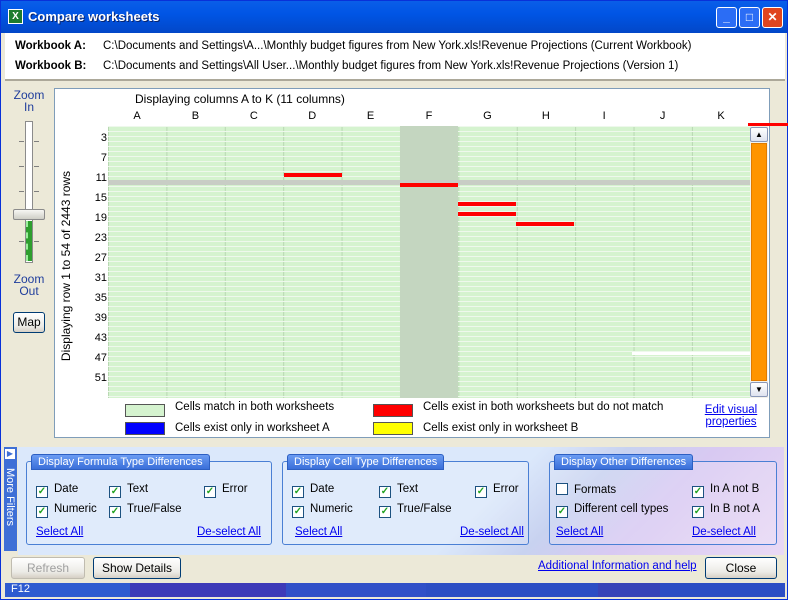  Describe the element at coordinates (749, 17) in the screenshot. I see `maximize-button: □` at that location.